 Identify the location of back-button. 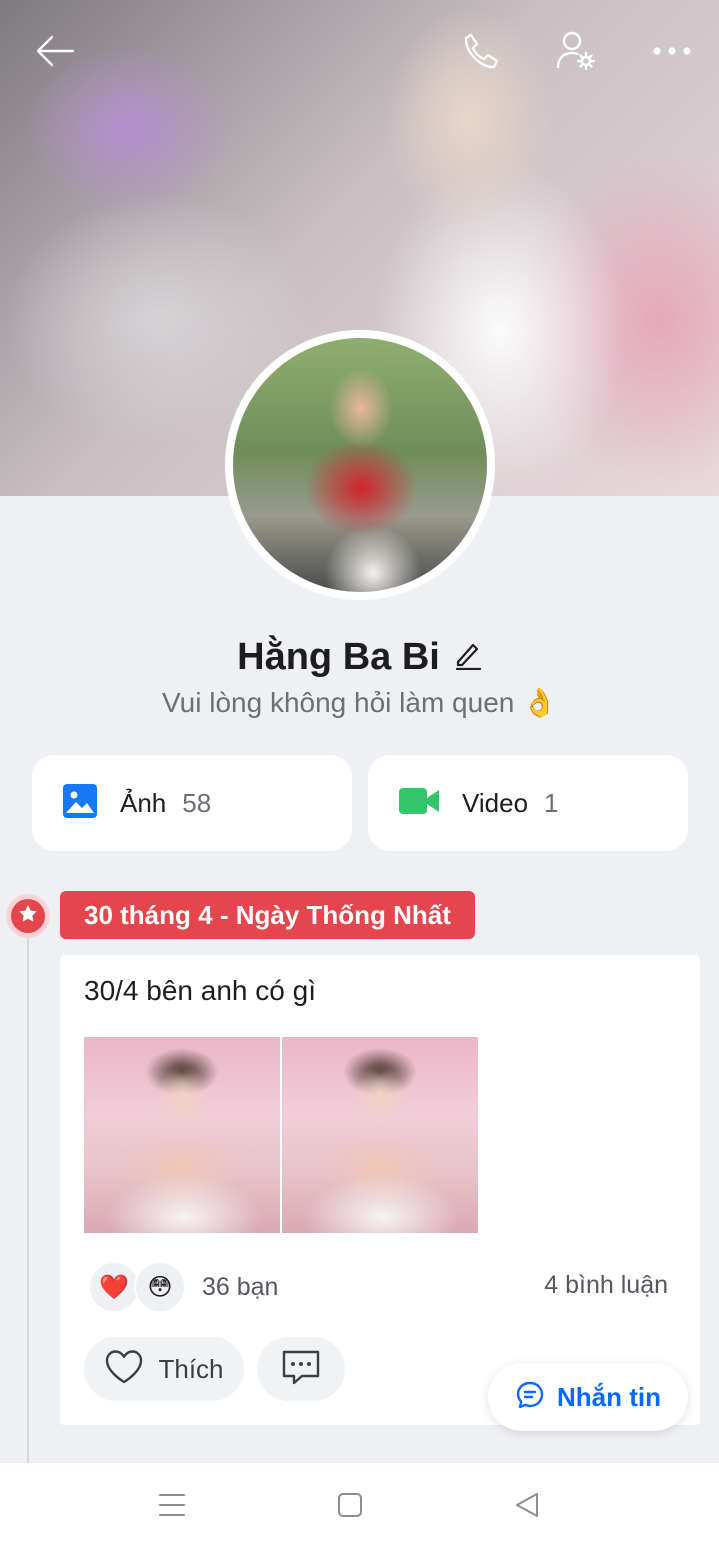
(55, 53).